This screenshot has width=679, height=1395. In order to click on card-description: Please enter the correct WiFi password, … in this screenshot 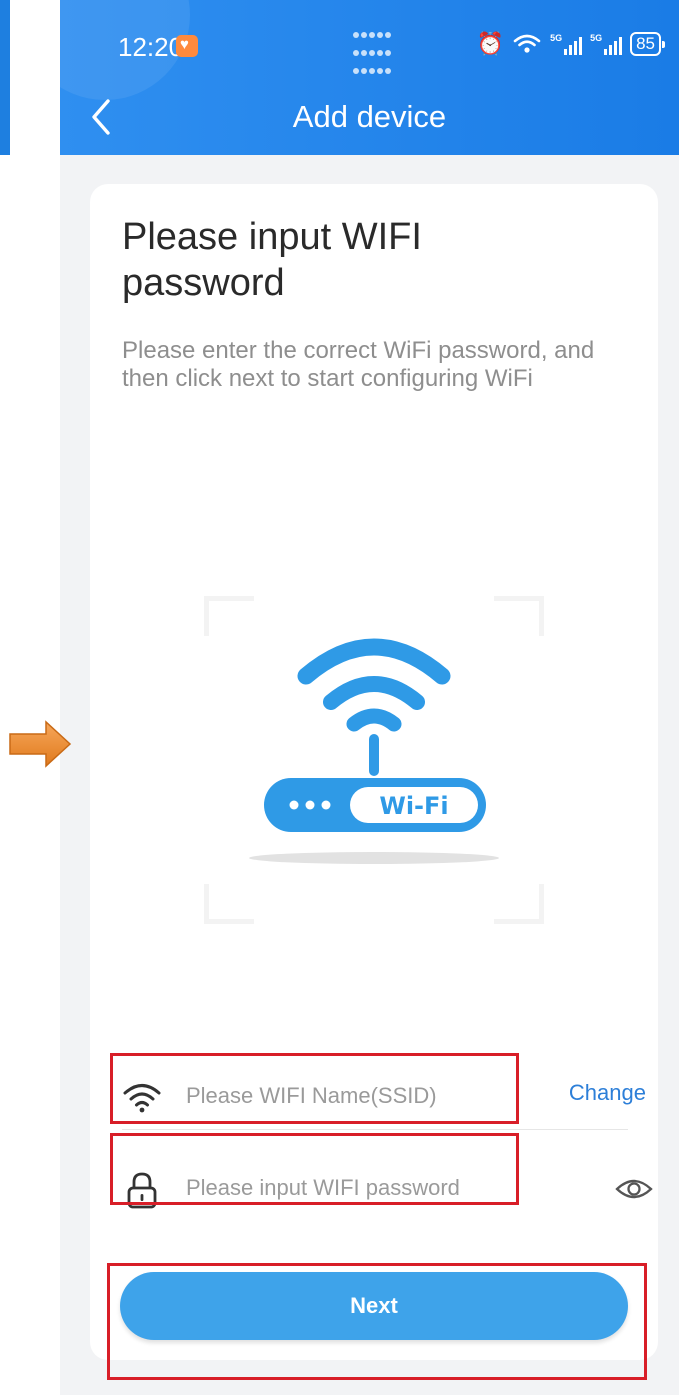, I will do `click(358, 364)`.